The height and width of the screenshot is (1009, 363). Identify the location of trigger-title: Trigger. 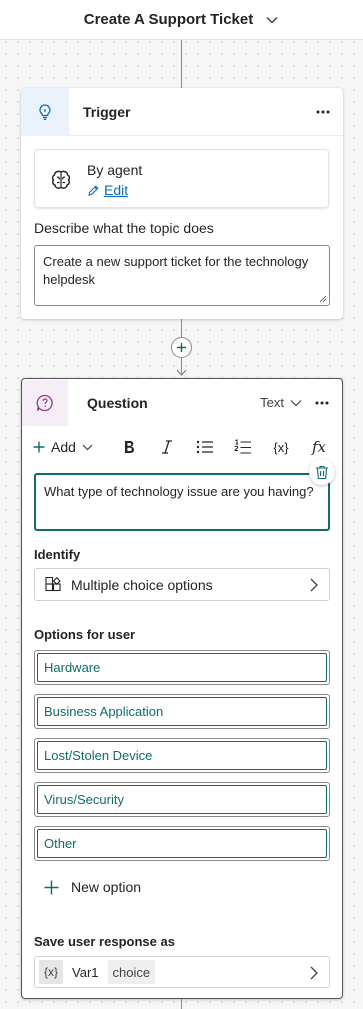
(107, 111).